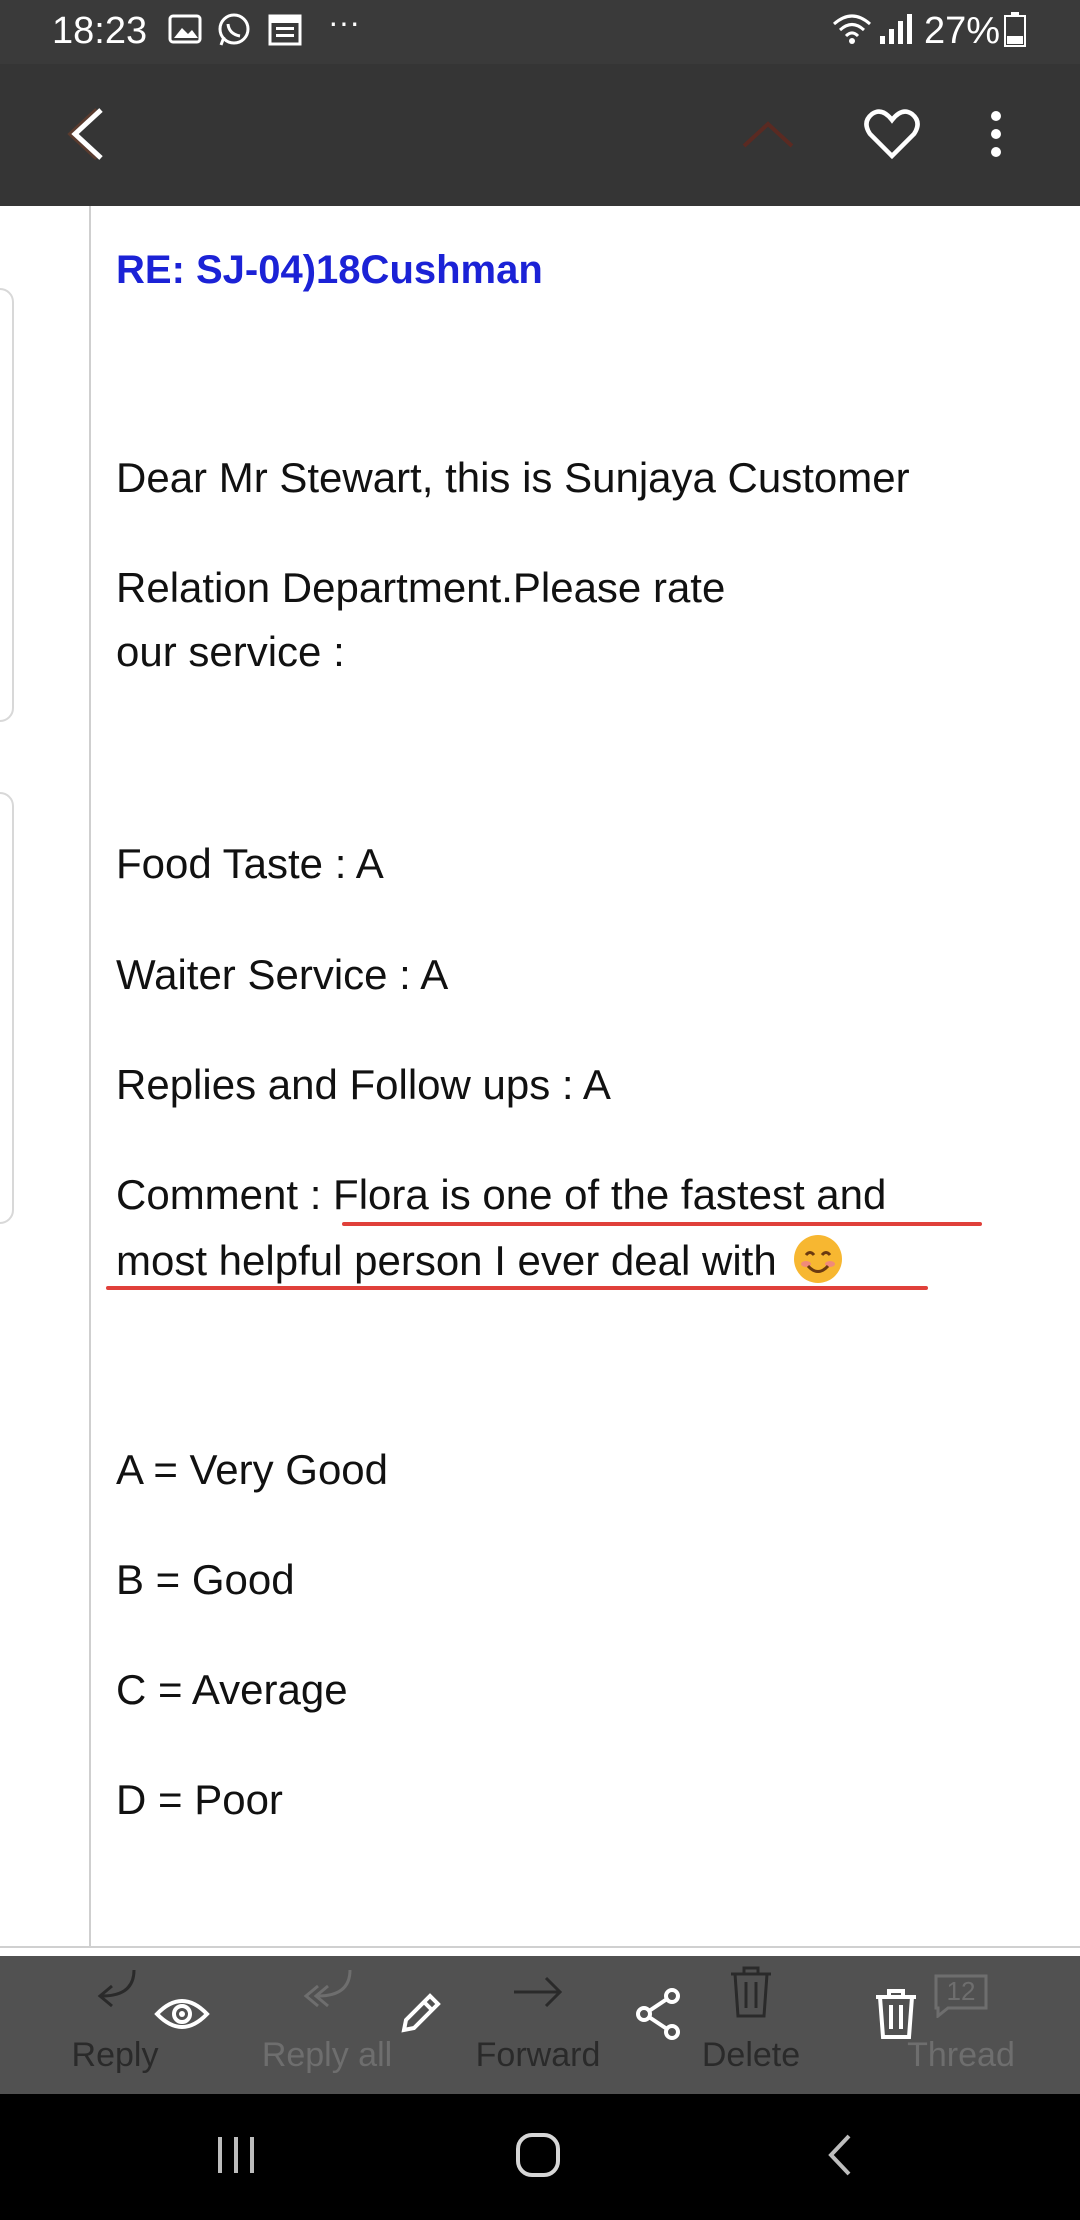 This screenshot has height=2220, width=1080. I want to click on system-nav-bar, so click(540, 2157).